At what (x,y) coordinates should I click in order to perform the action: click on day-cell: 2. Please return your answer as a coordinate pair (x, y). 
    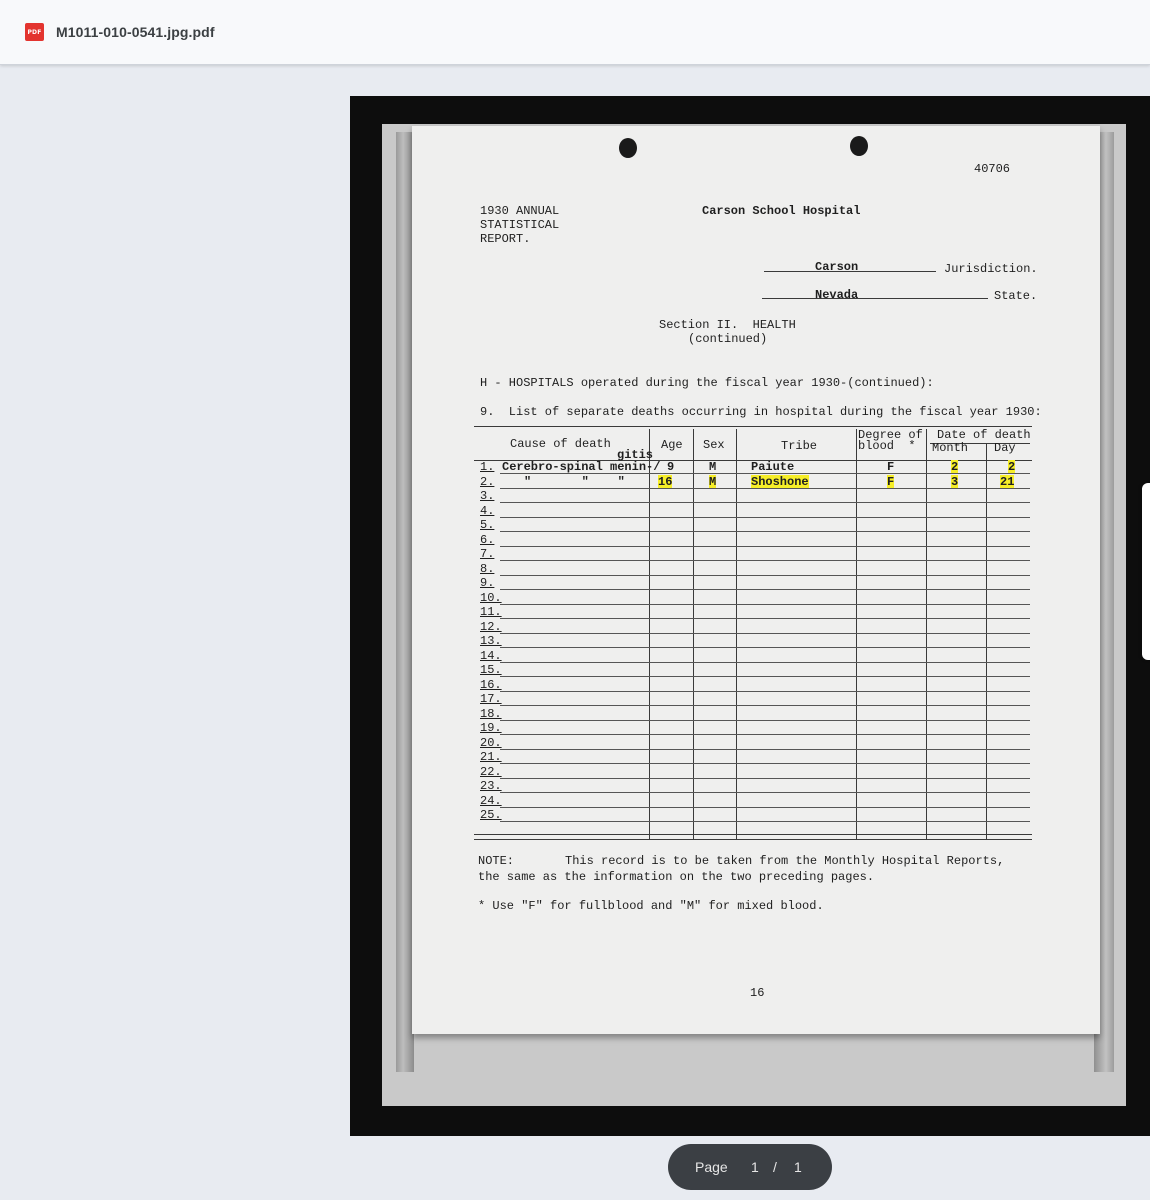
    Looking at the image, I should click on (1012, 467).